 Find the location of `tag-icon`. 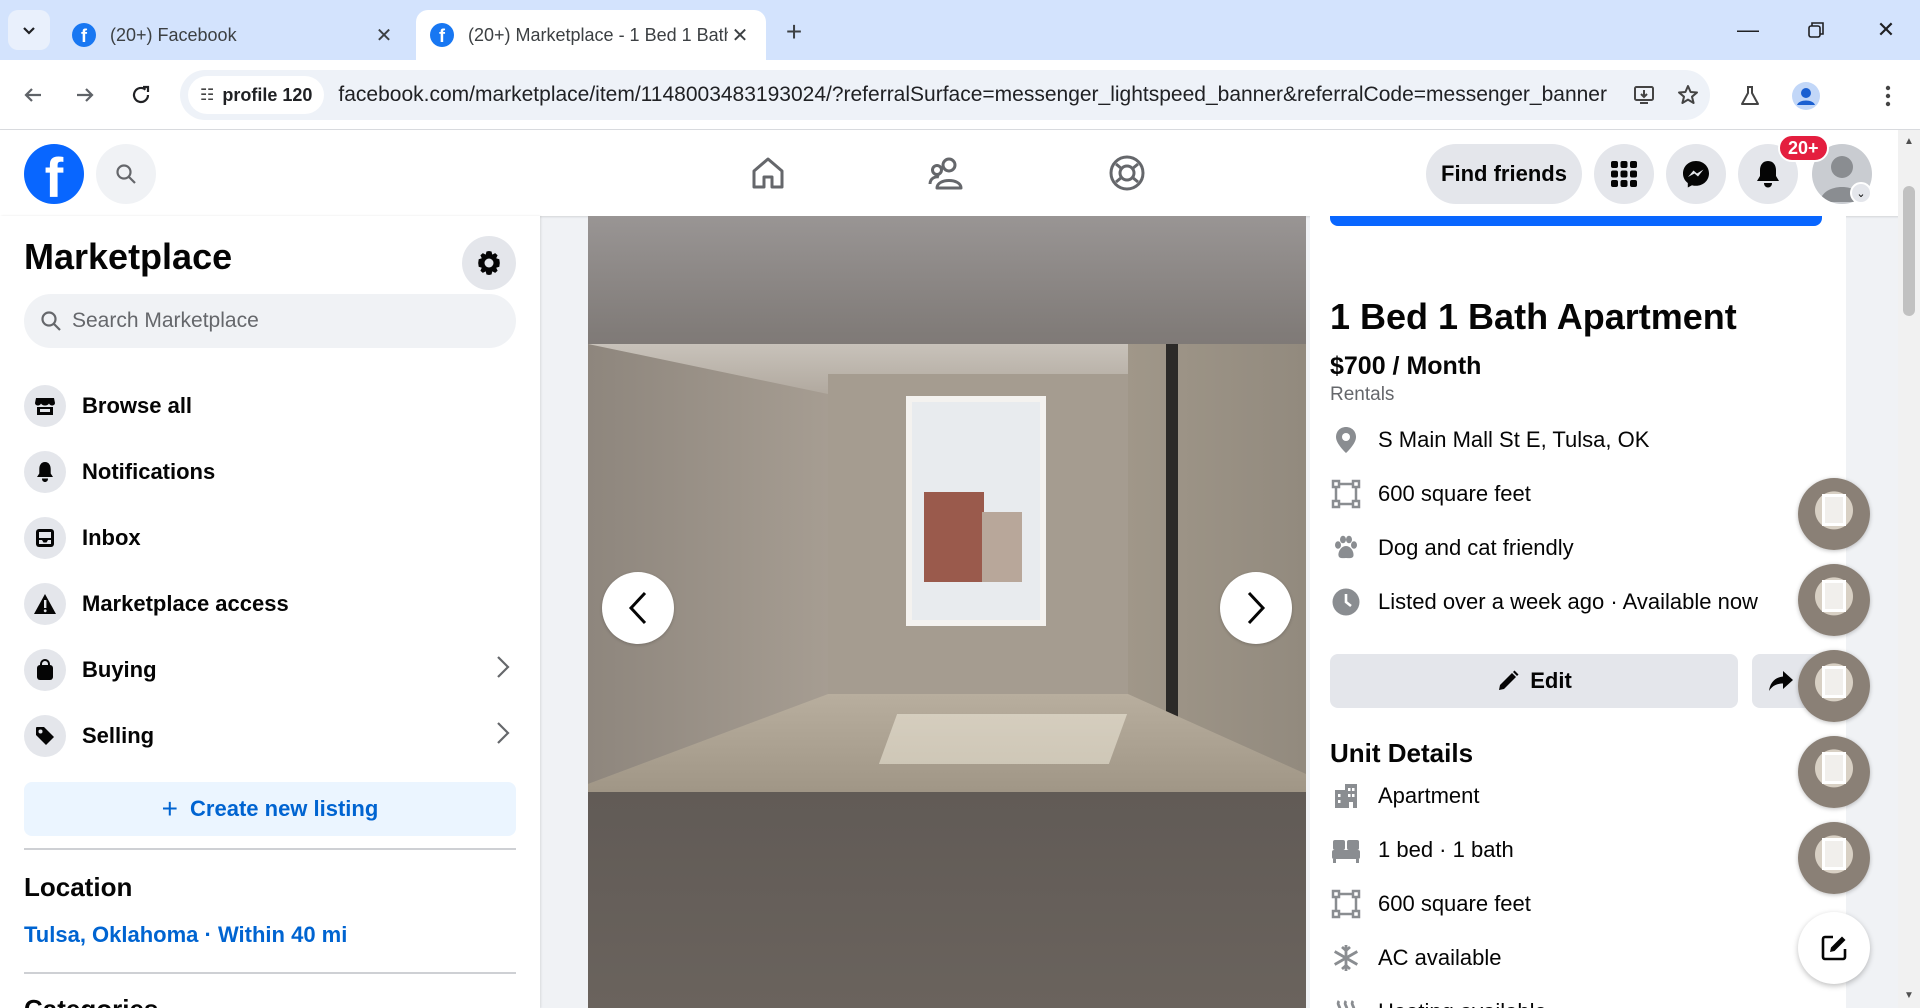

tag-icon is located at coordinates (45, 736).